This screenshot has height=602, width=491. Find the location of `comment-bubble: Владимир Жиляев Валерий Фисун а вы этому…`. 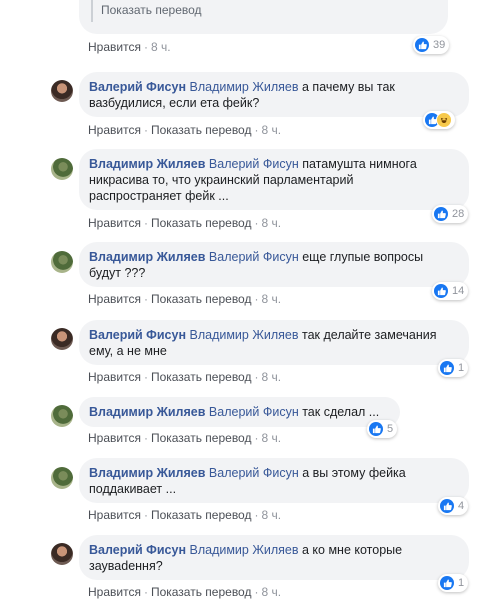

comment-bubble: Владимир Жиляев Валерий Фисун а вы этому… is located at coordinates (274, 480).